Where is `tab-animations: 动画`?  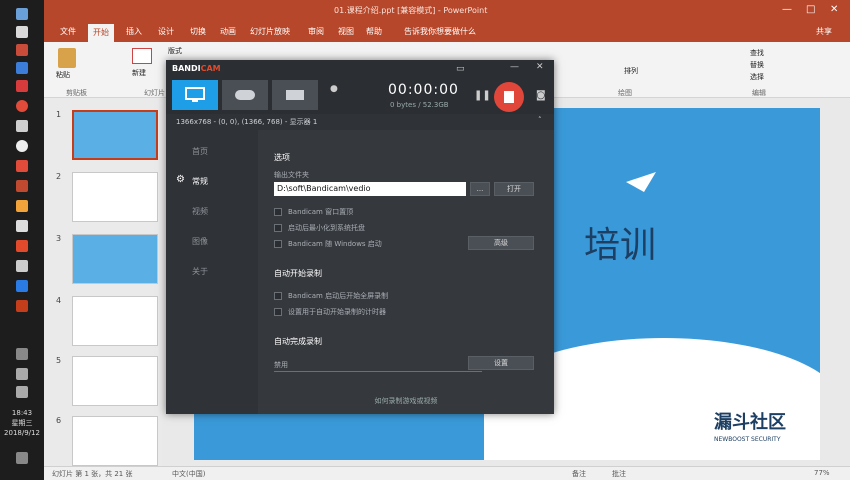 tab-animations: 动画 is located at coordinates (228, 31).